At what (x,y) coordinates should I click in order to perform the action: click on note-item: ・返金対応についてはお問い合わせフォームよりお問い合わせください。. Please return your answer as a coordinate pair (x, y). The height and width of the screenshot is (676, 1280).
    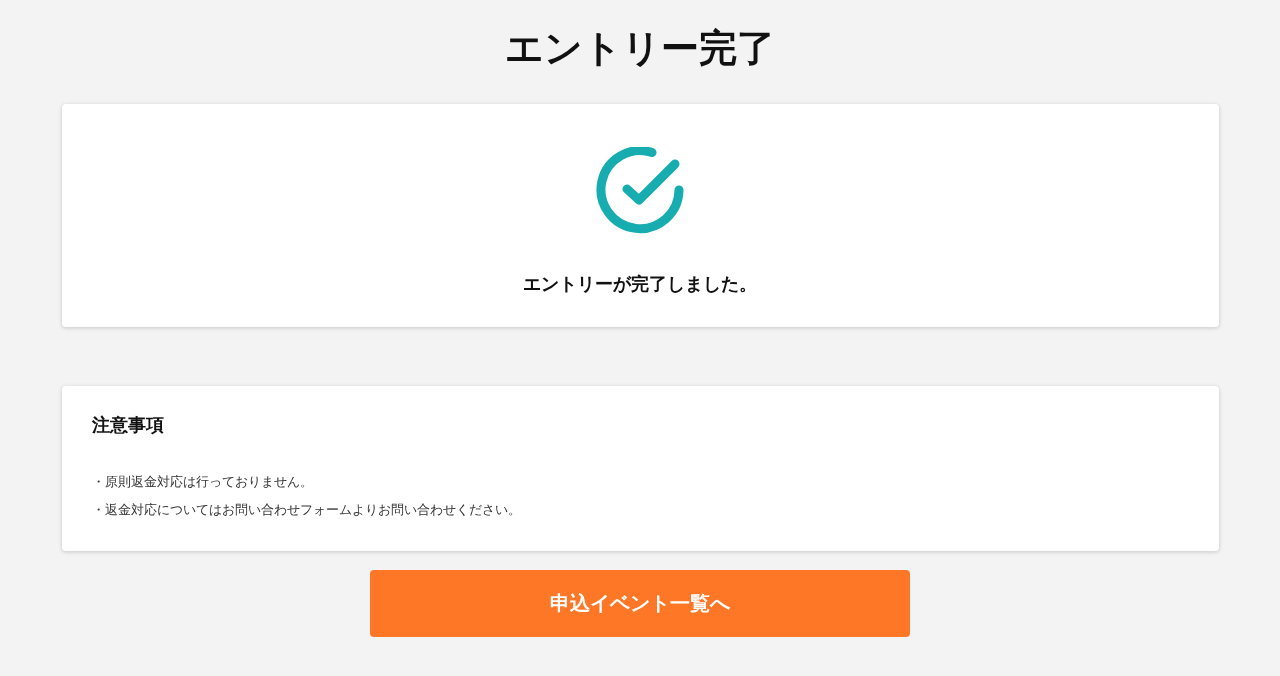
    Looking at the image, I should click on (306, 510).